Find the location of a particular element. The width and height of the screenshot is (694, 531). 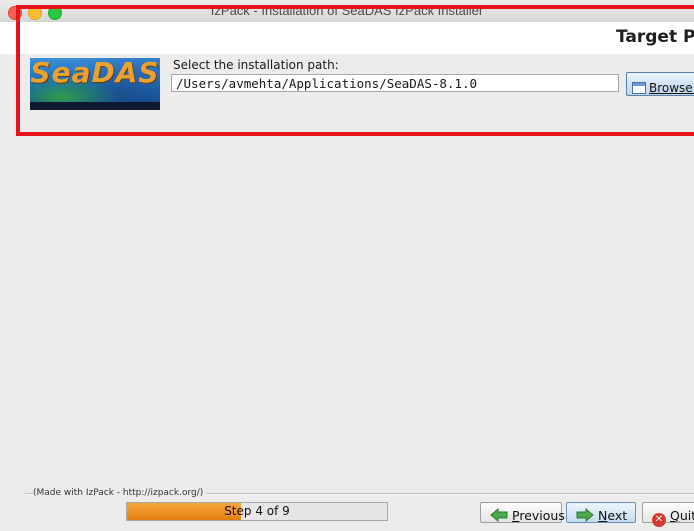

made-with-izpack-label: (Made with IzPack - http://izpack.org/) is located at coordinates (120, 493).